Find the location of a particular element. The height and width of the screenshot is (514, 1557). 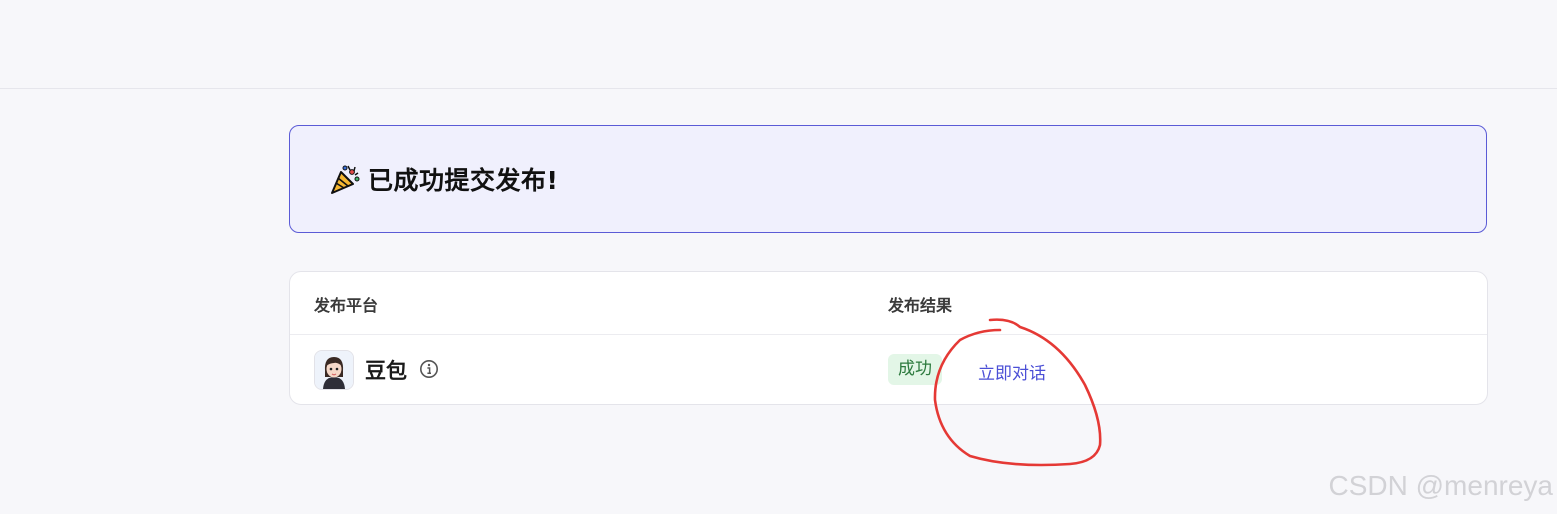

doubao-avatar is located at coordinates (334, 370).